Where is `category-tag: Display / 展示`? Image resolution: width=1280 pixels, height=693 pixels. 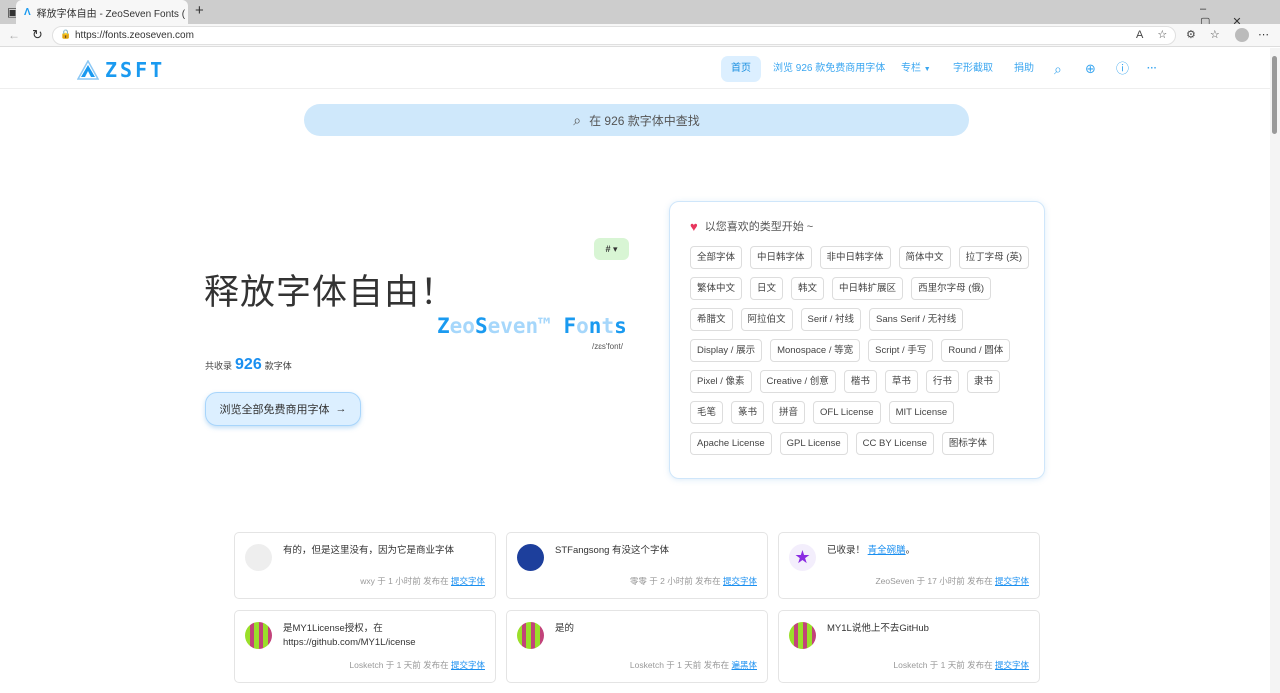
category-tag: Display / 展示 is located at coordinates (726, 350).